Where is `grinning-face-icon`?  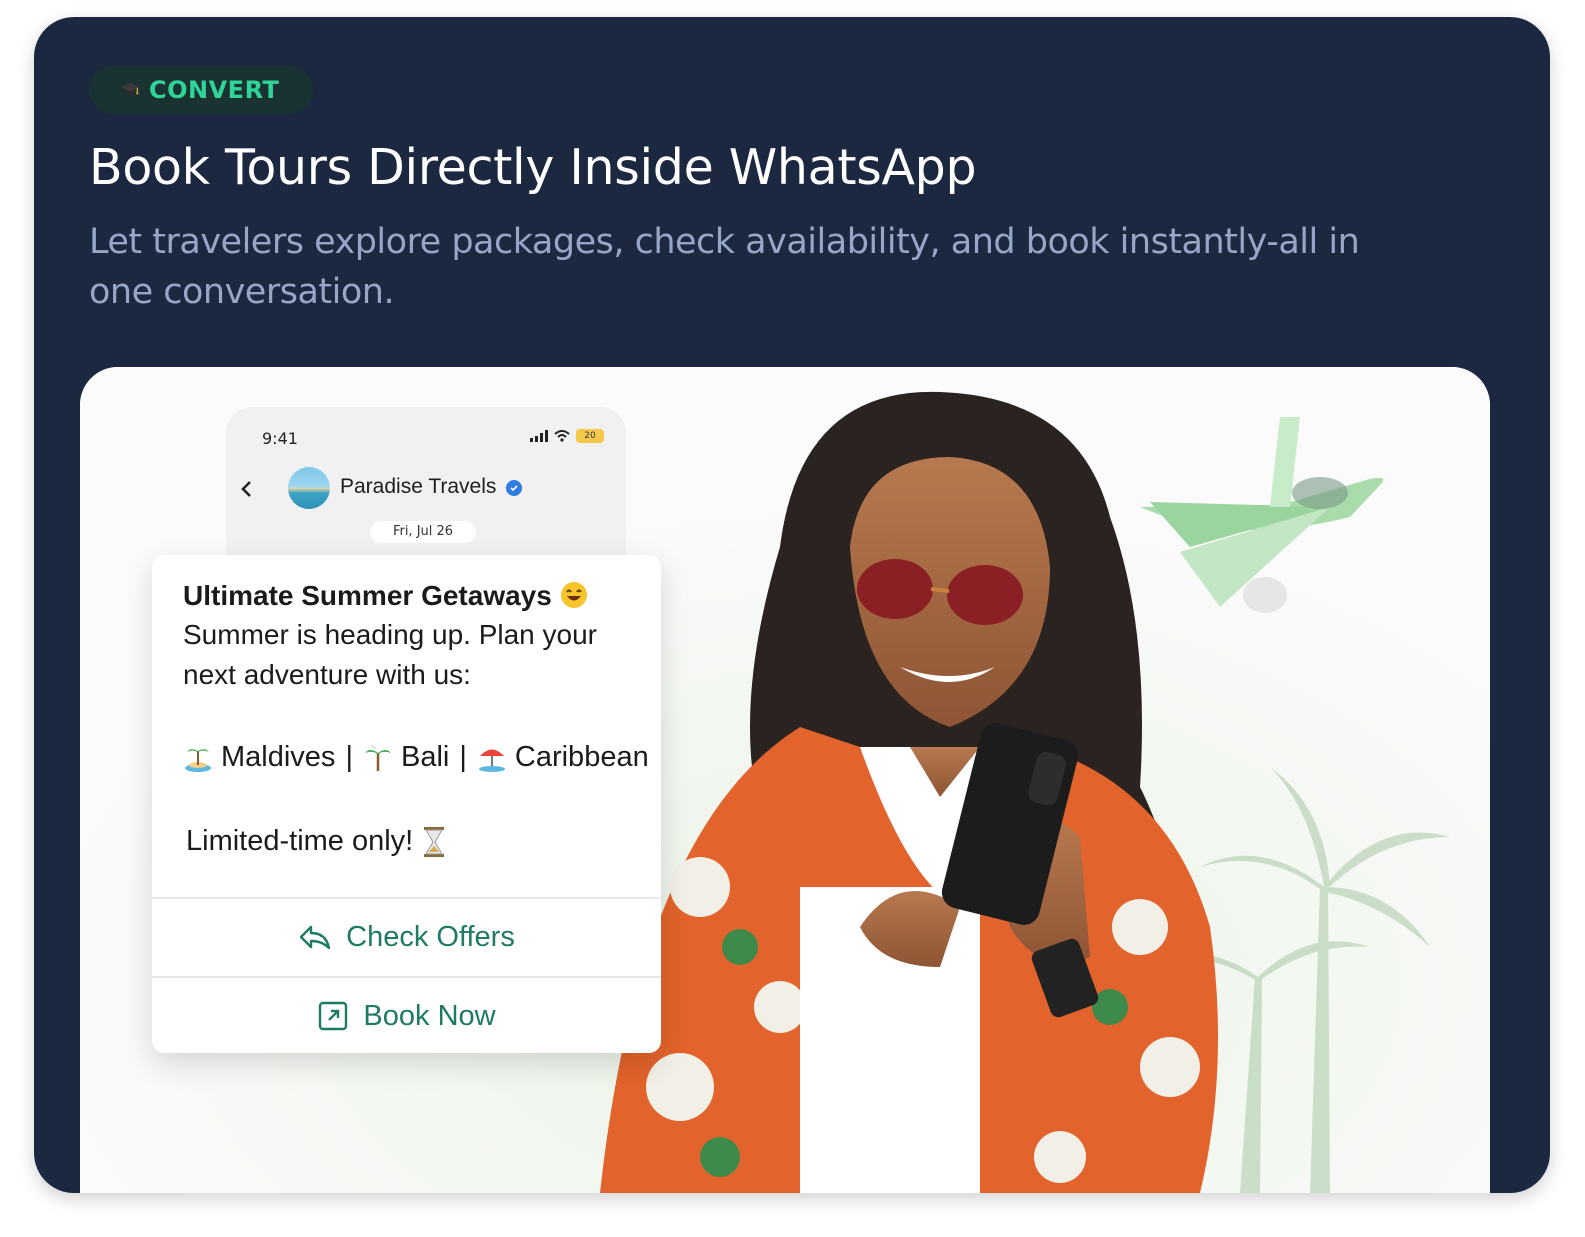 grinning-face-icon is located at coordinates (573, 595).